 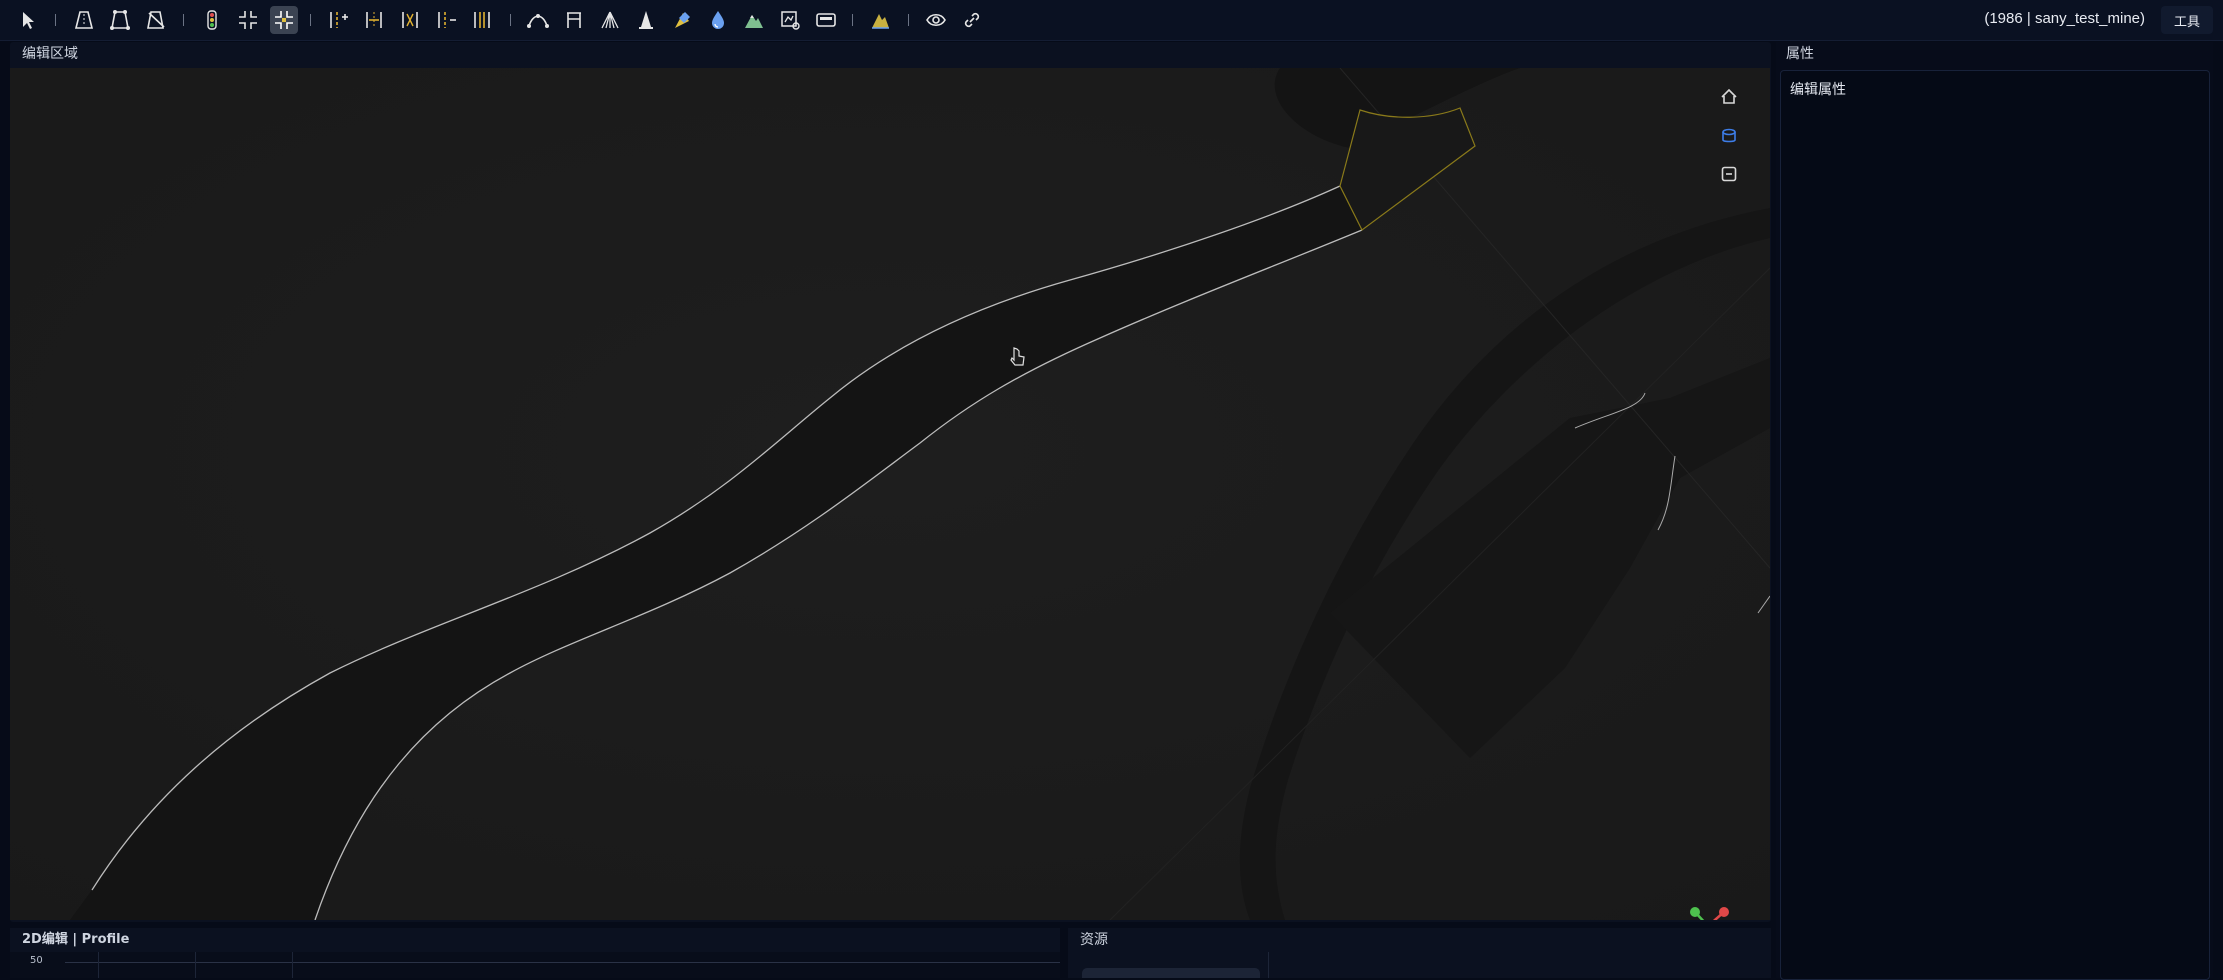 What do you see at coordinates (1729, 97) in the screenshot?
I see `home-icon` at bounding box center [1729, 97].